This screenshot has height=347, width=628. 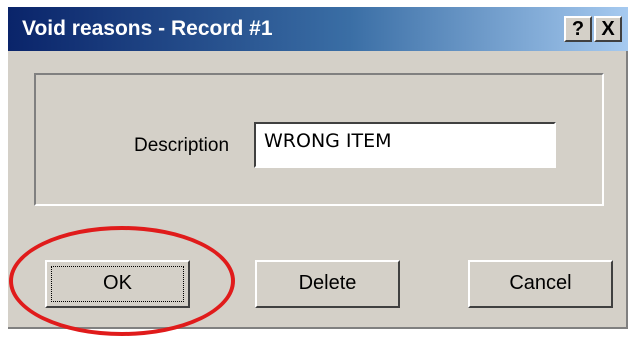 I want to click on ok-button: OK, so click(x=117, y=284).